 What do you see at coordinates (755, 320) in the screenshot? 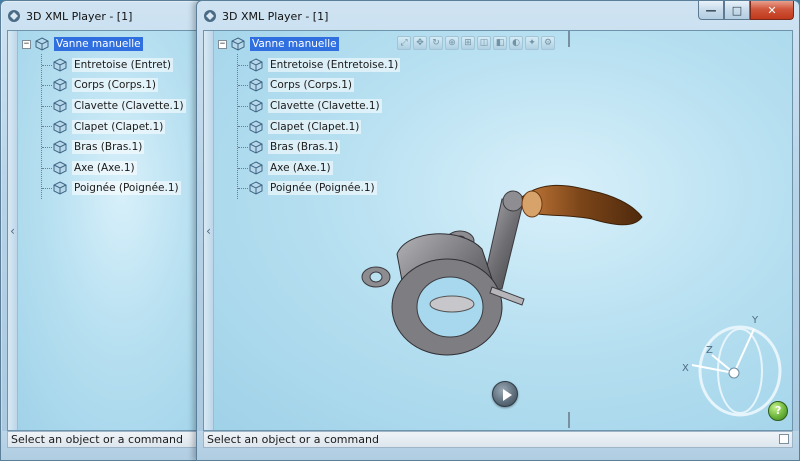
I see `compass-y-label: Y` at bounding box center [755, 320].